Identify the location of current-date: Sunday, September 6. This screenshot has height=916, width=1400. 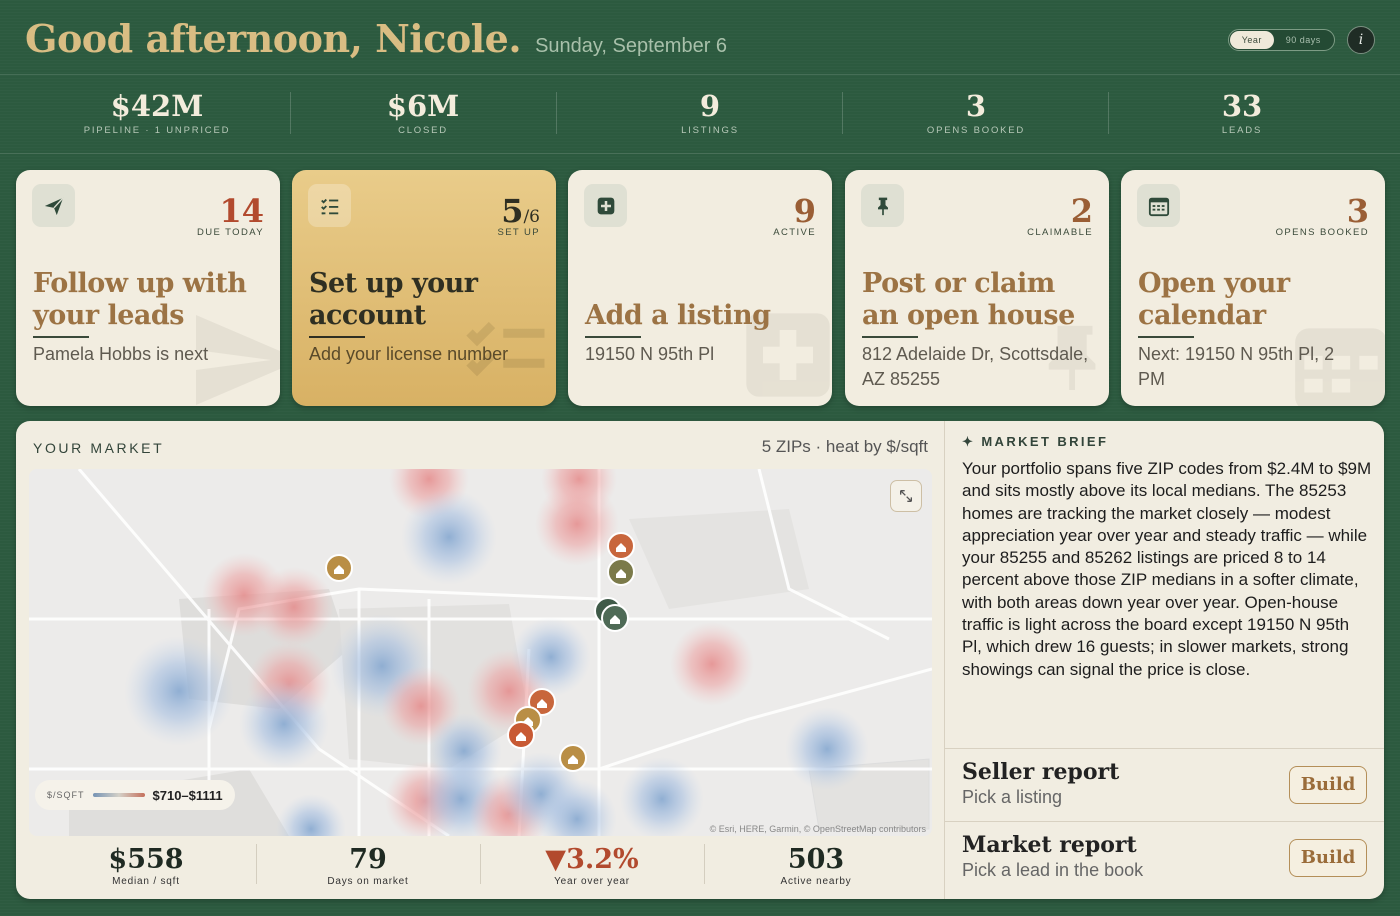
(631, 46).